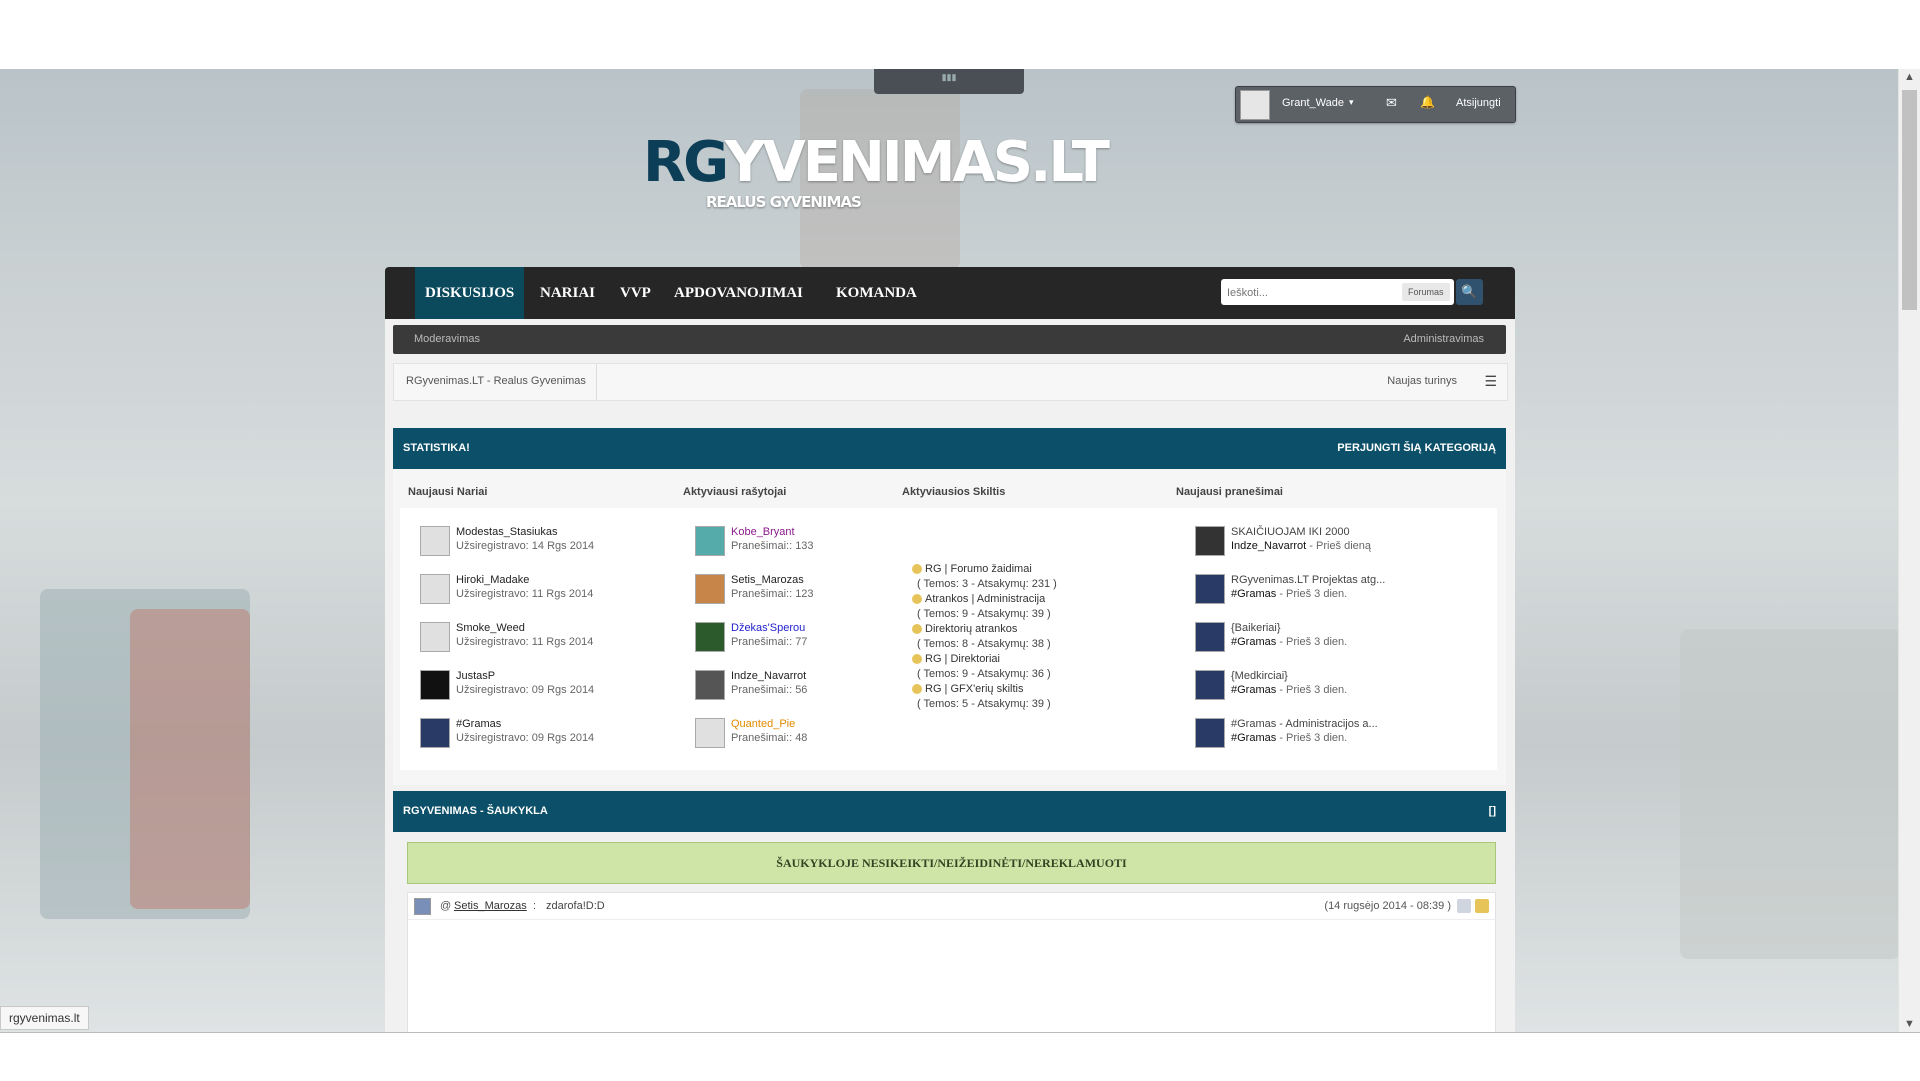 This screenshot has width=1920, height=1081. I want to click on member-meta: Užsiregistravo: 09 Rgs 2014, so click(525, 690).